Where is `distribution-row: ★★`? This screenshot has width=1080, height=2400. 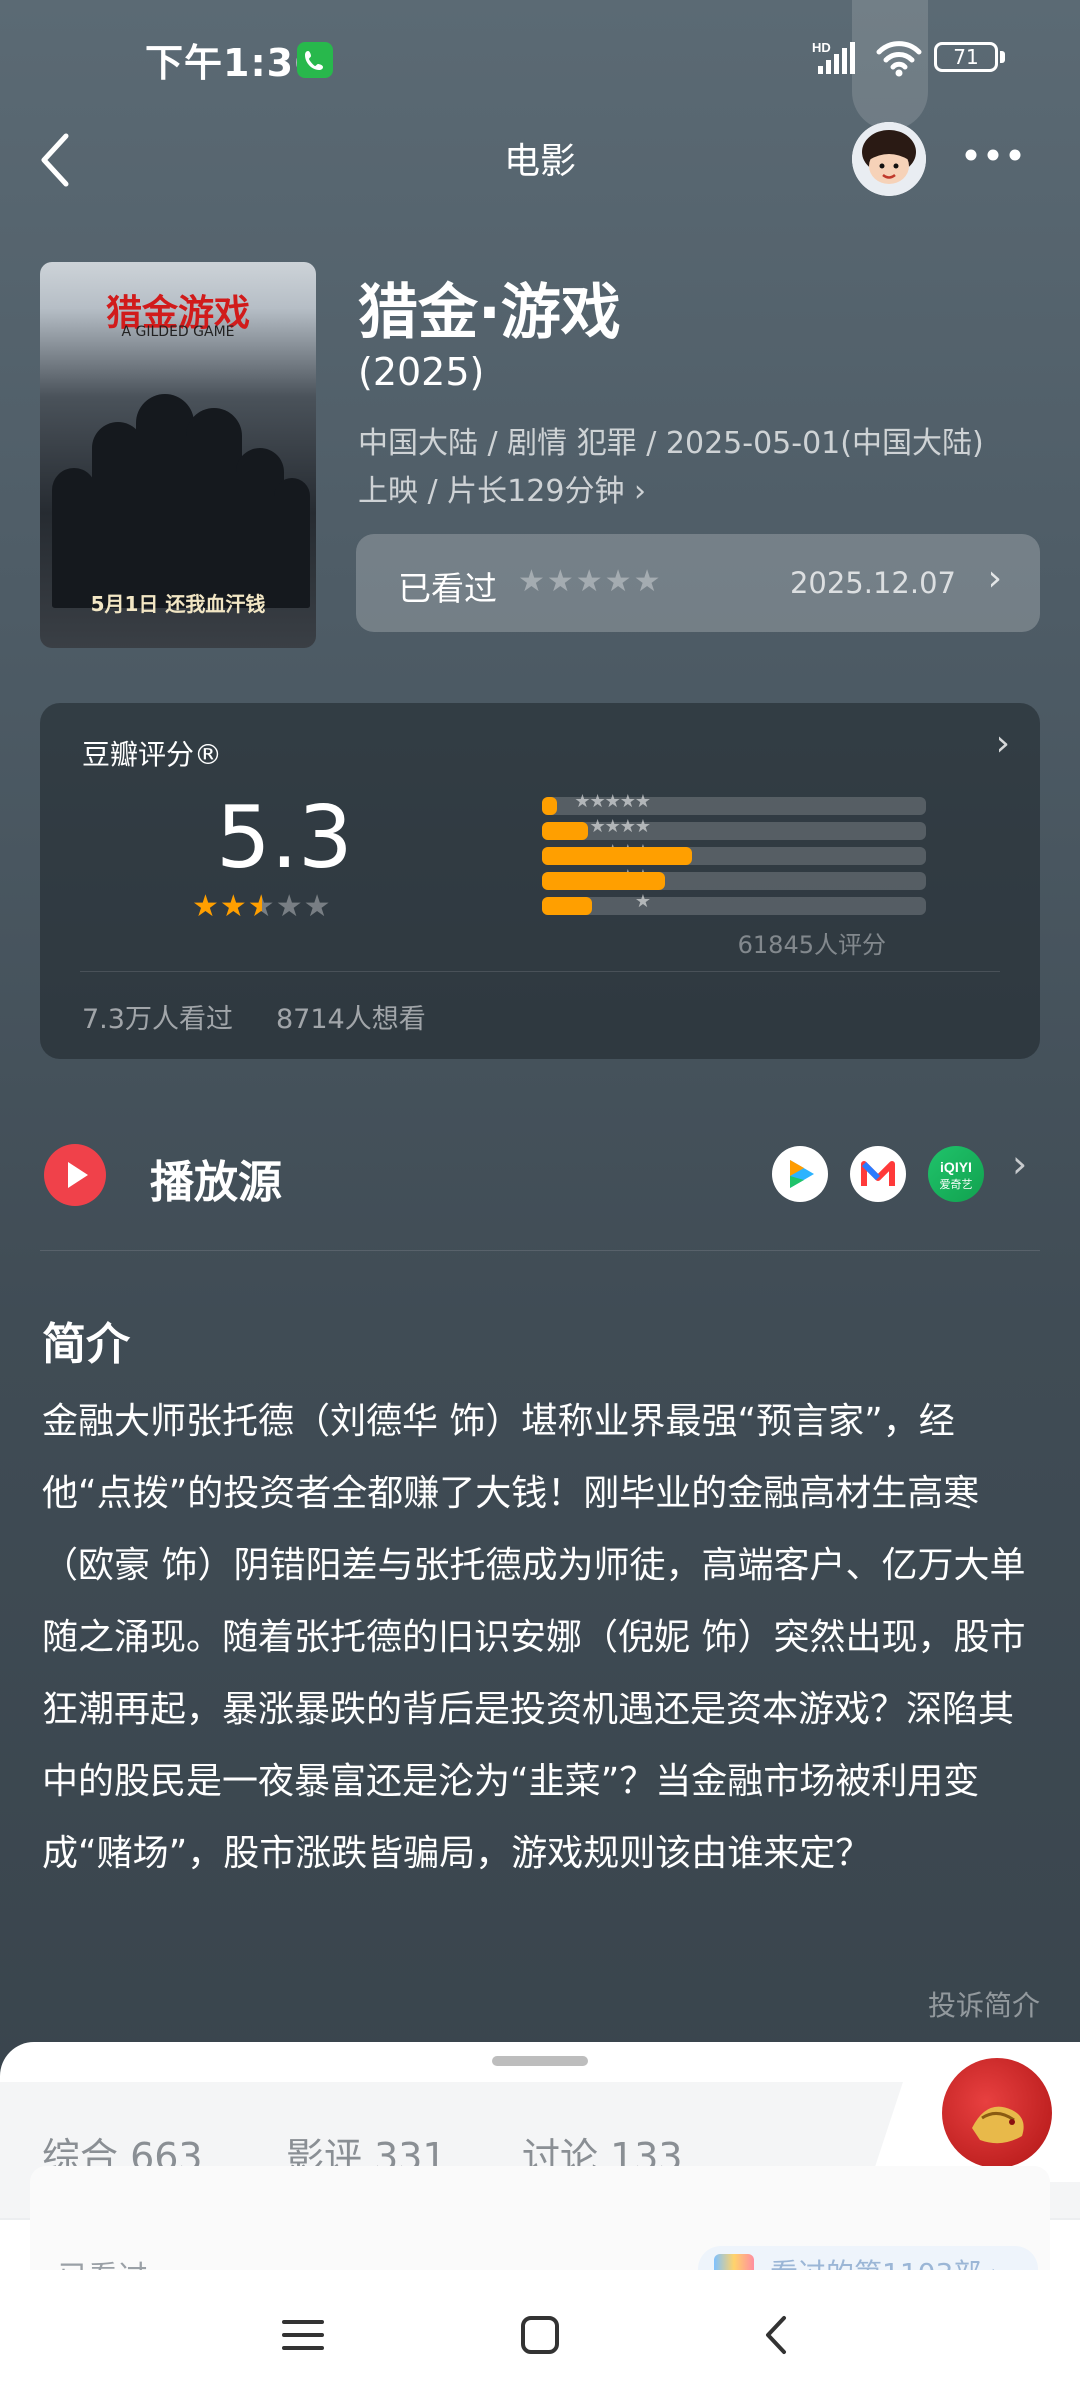
distribution-row: ★★ is located at coordinates (710, 879).